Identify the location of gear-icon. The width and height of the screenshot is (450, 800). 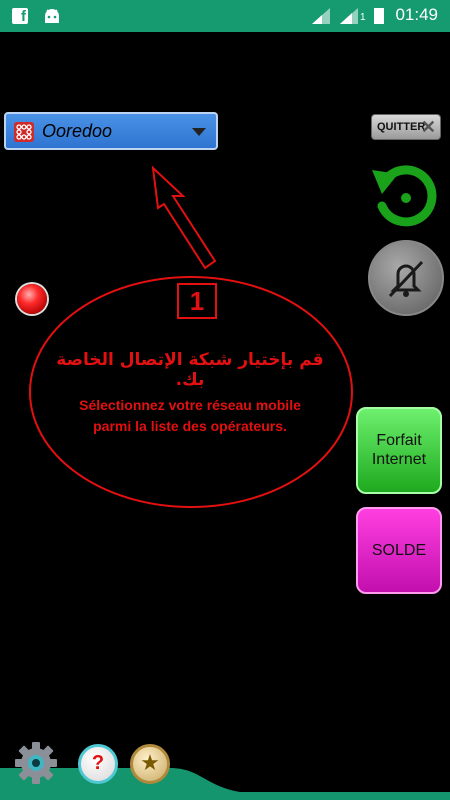
(36, 763).